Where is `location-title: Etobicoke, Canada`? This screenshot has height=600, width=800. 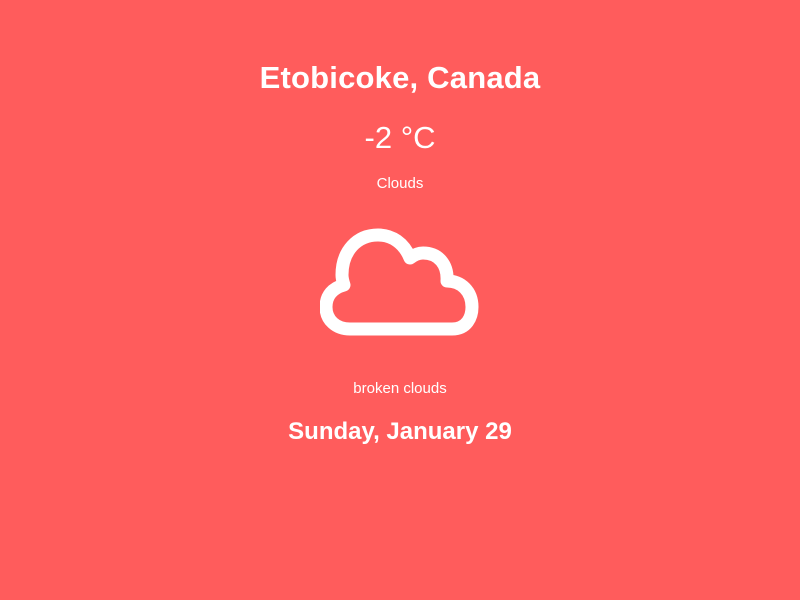
location-title: Etobicoke, Canada is located at coordinates (400, 77).